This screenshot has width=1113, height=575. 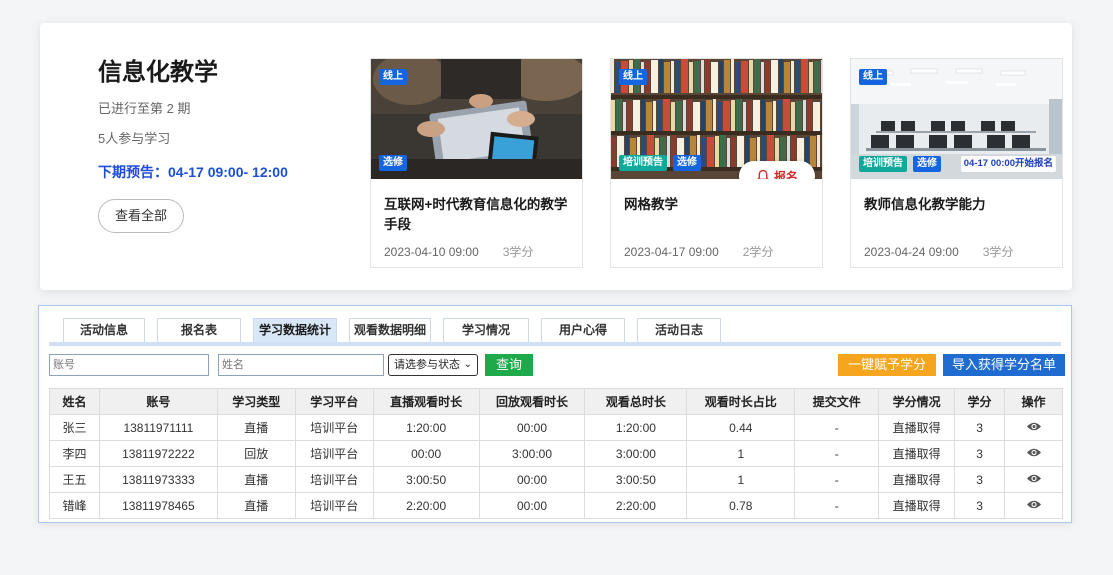 I want to click on header-live-duration: 直播观看时长, so click(x=426, y=401).